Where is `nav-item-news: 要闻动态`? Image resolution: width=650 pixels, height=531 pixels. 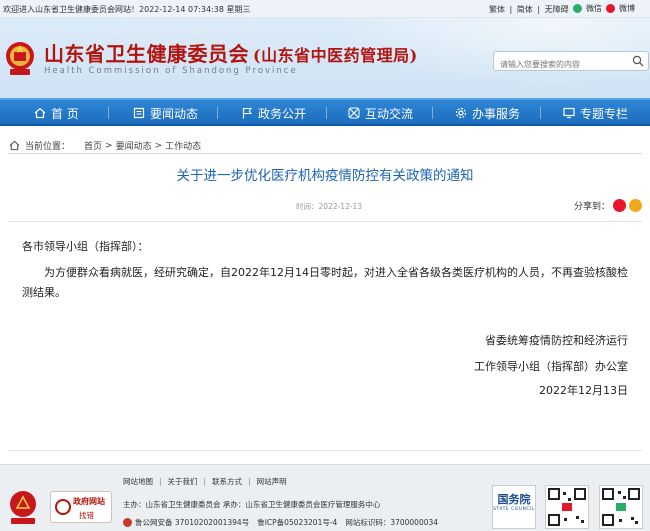
nav-item-news: 要闻动态 is located at coordinates (165, 113).